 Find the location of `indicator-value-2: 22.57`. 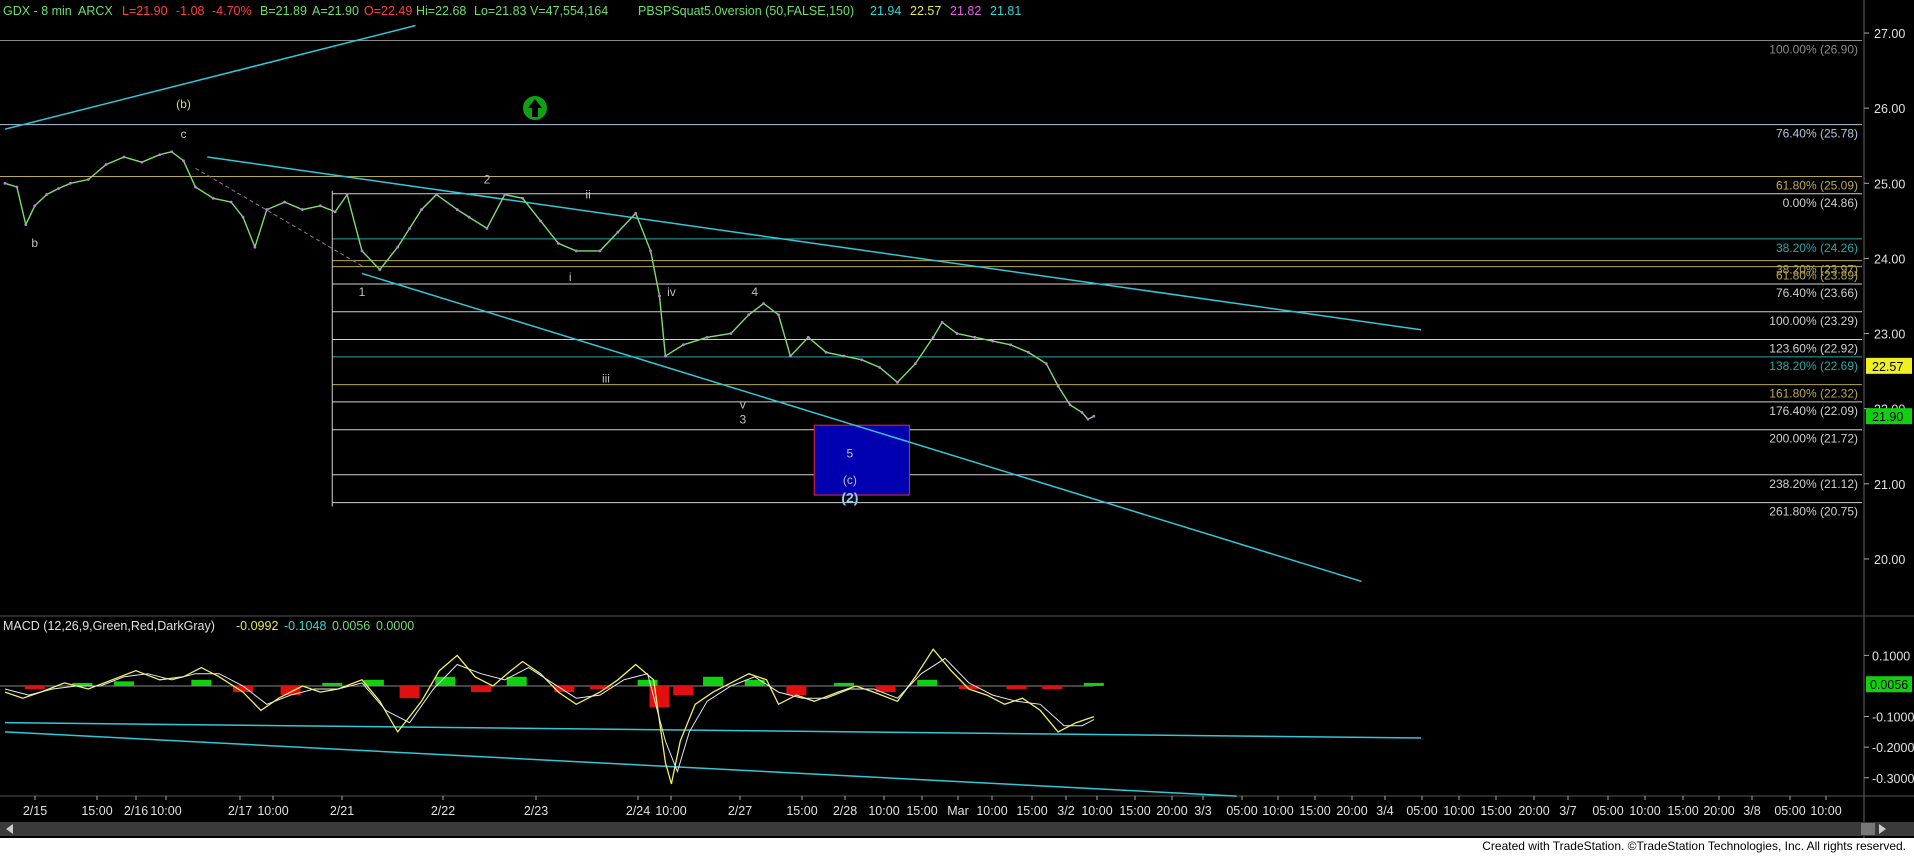

indicator-value-2: 22.57 is located at coordinates (925, 11).